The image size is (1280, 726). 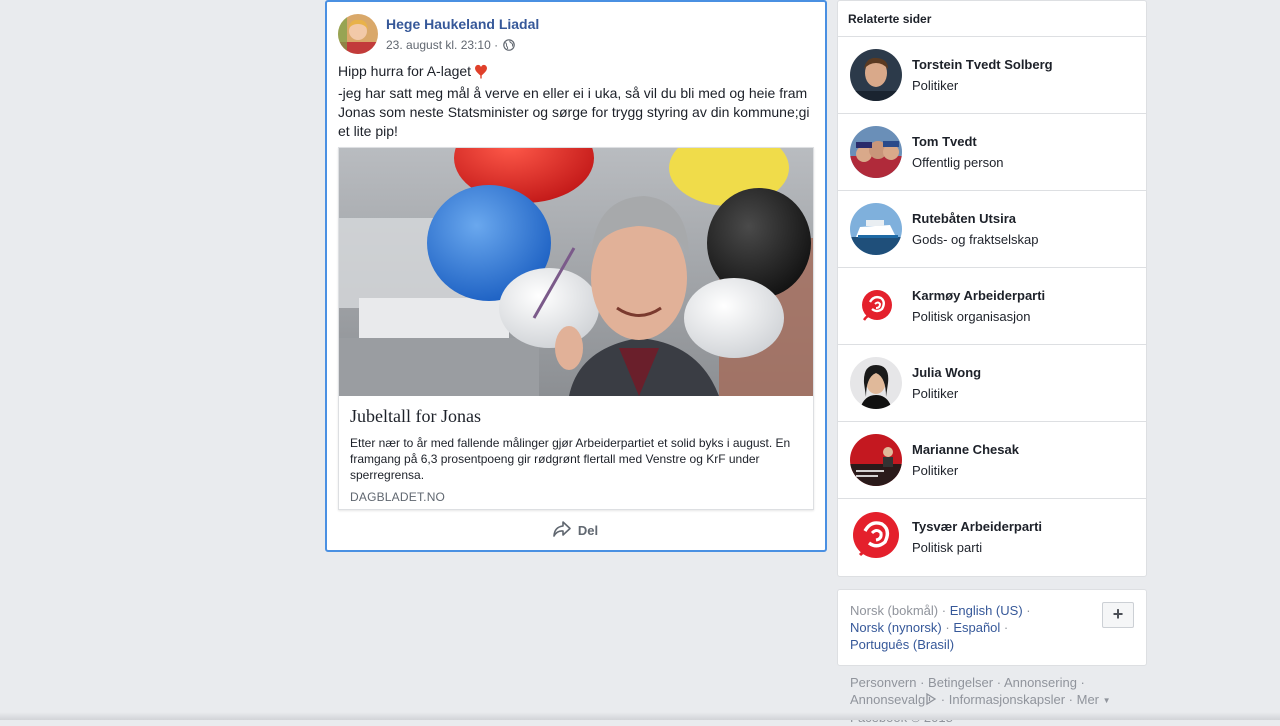 What do you see at coordinates (462, 24) in the screenshot?
I see `author-name: Hege Haukeland Liadal` at bounding box center [462, 24].